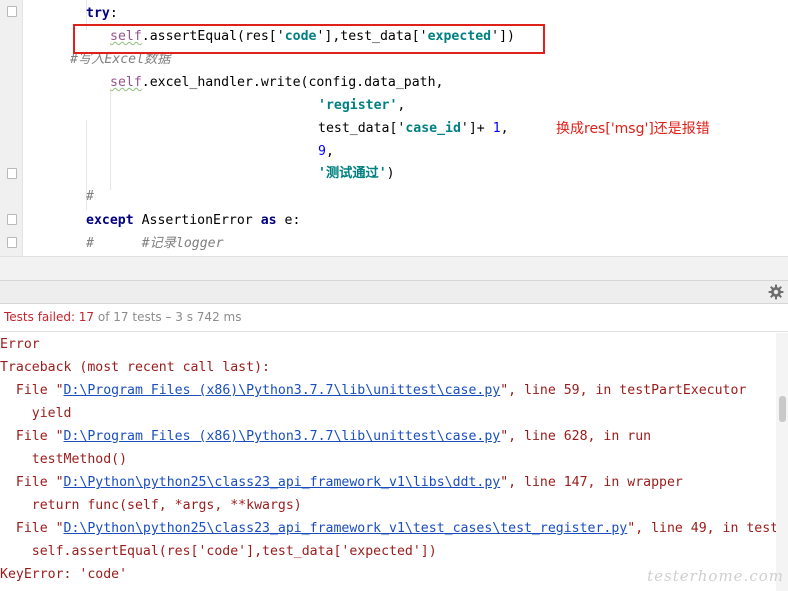 The image size is (788, 591). What do you see at coordinates (49, 317) in the screenshot?
I see `tests-failed-count: Tests failed: 17` at bounding box center [49, 317].